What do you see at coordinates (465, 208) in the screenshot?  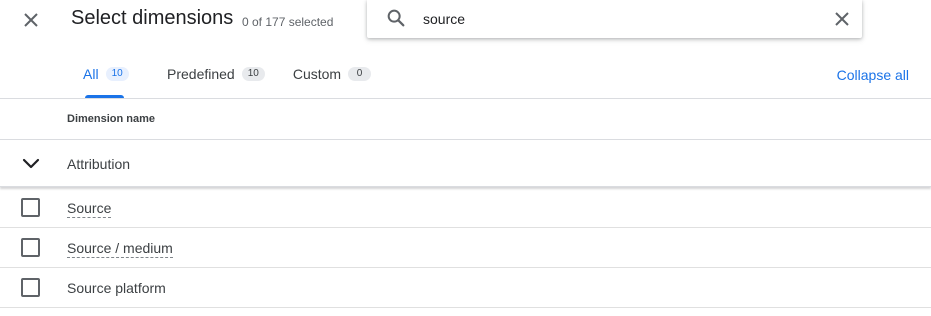 I see `table-row: Source` at bounding box center [465, 208].